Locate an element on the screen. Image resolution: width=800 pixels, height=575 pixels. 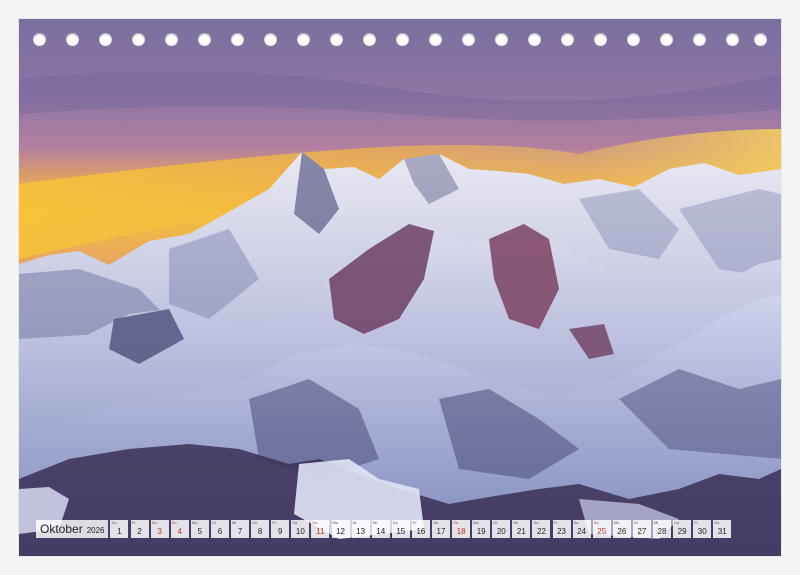
day-cell: Sa 3 is located at coordinates (159, 529).